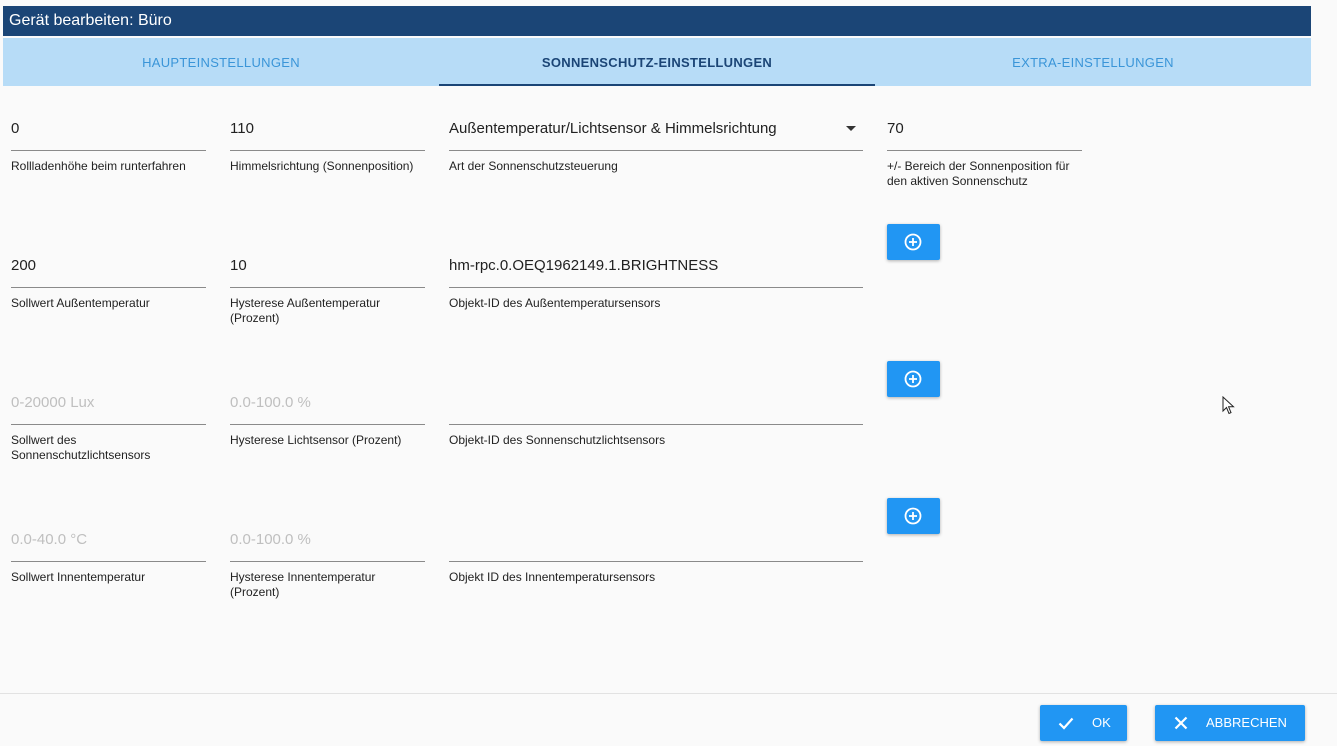  What do you see at coordinates (656, 150) in the screenshot?
I see `control-type-underline` at bounding box center [656, 150].